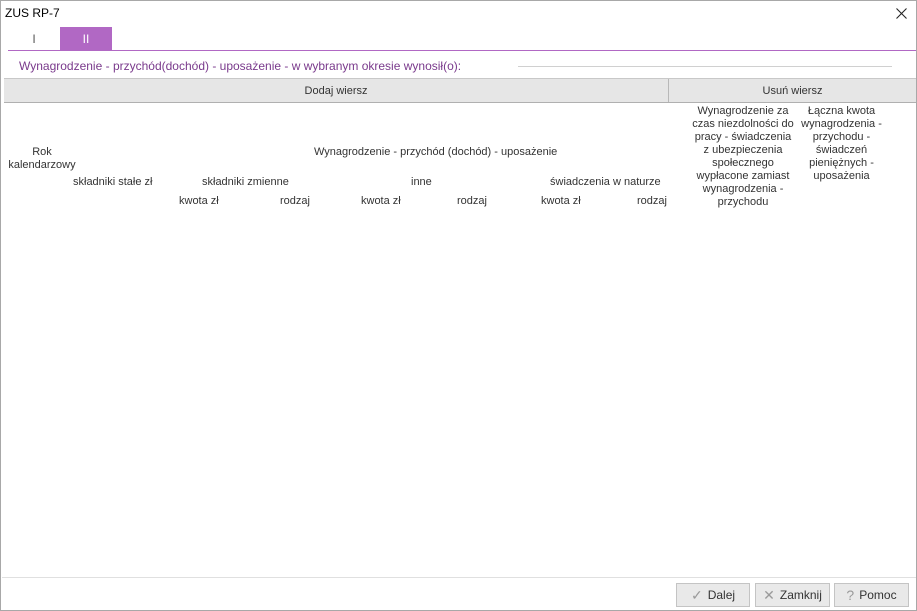 Image resolution: width=917 pixels, height=611 pixels. I want to click on tab-strip: I II, so click(60, 39).